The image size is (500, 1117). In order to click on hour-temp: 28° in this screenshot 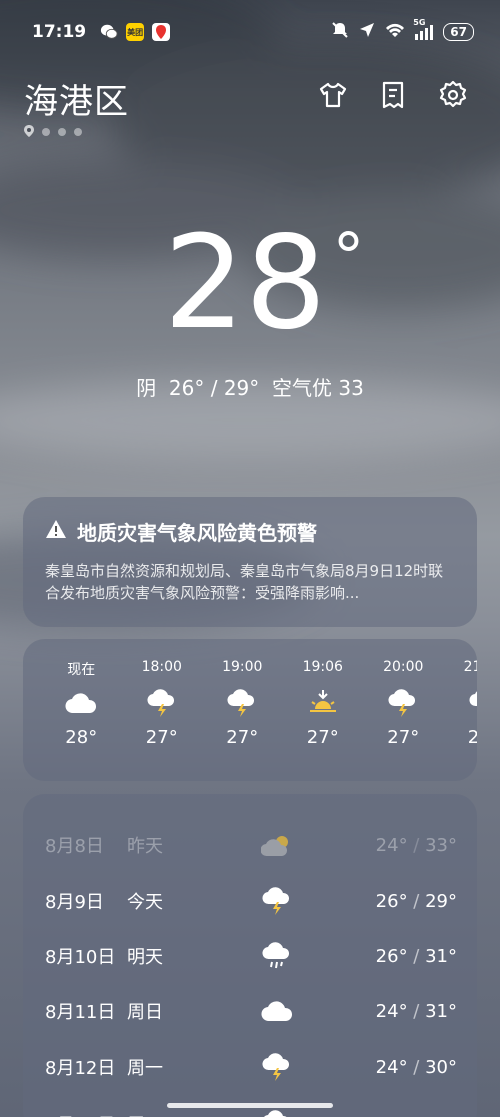, I will do `click(81, 737)`.